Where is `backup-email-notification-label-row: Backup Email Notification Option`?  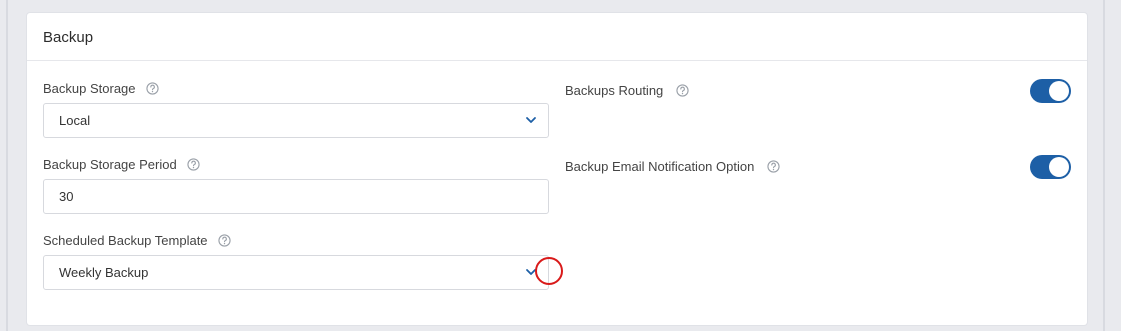
backup-email-notification-label-row: Backup Email Notification Option is located at coordinates (672, 166).